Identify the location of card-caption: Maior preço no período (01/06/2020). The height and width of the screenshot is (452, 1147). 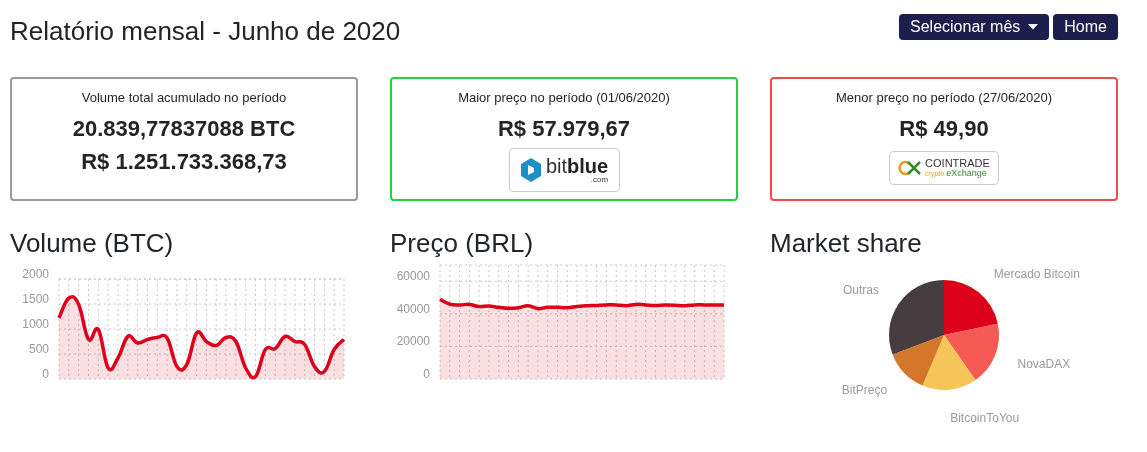
(564, 98).